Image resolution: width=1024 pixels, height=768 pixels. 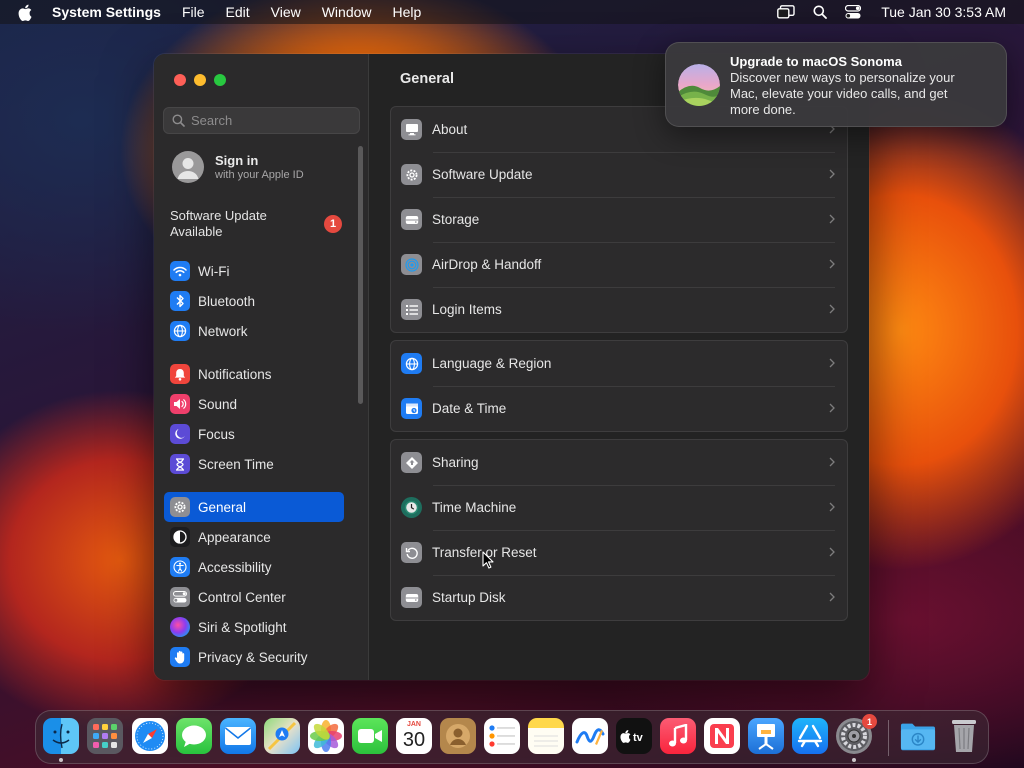 I want to click on contacts-icon, so click(x=458, y=736).